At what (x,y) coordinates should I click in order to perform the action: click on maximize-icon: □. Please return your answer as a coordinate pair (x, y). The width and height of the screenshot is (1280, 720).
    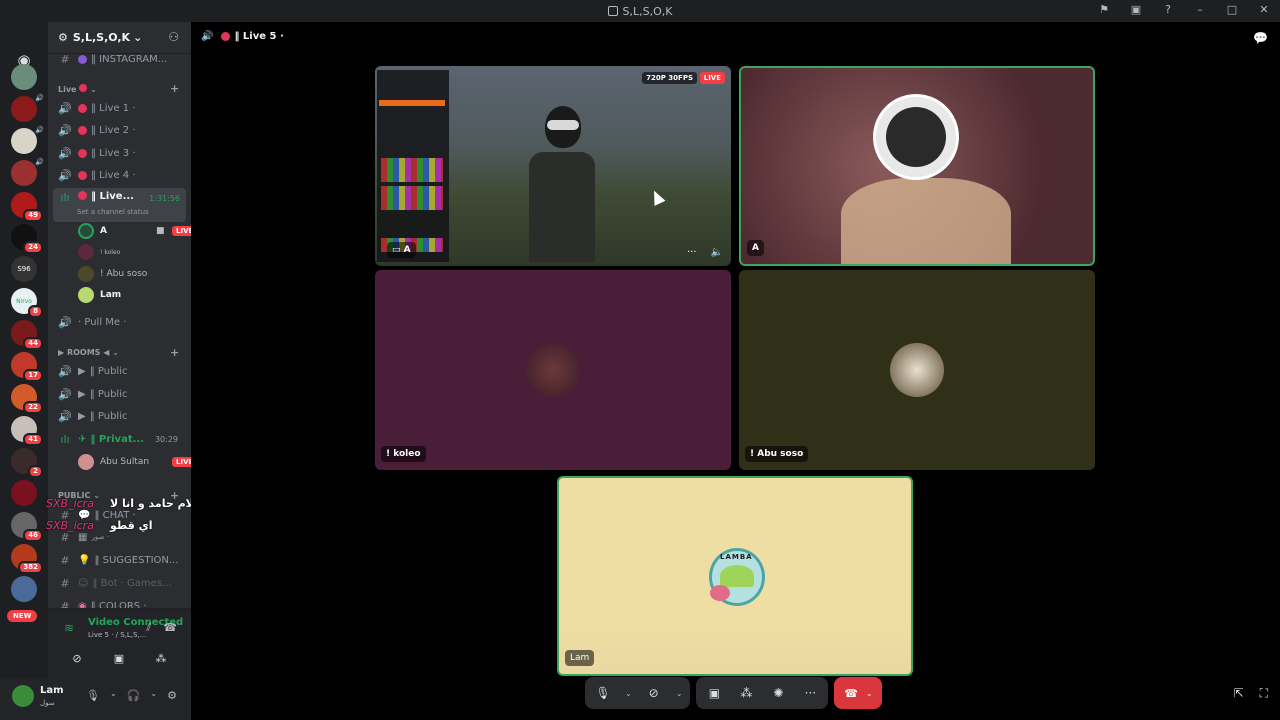
    Looking at the image, I should click on (1232, 9).